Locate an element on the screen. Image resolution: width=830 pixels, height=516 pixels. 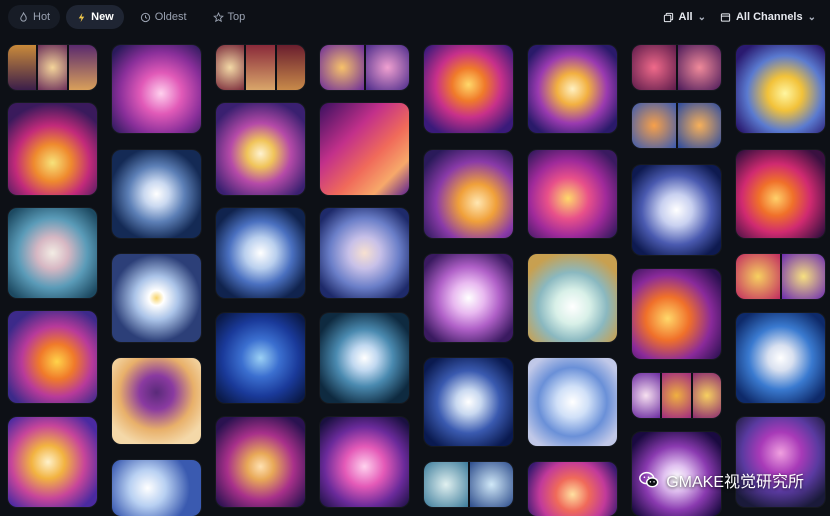
watermark-text: GMAKE视觉研究所 is located at coordinates (735, 482).